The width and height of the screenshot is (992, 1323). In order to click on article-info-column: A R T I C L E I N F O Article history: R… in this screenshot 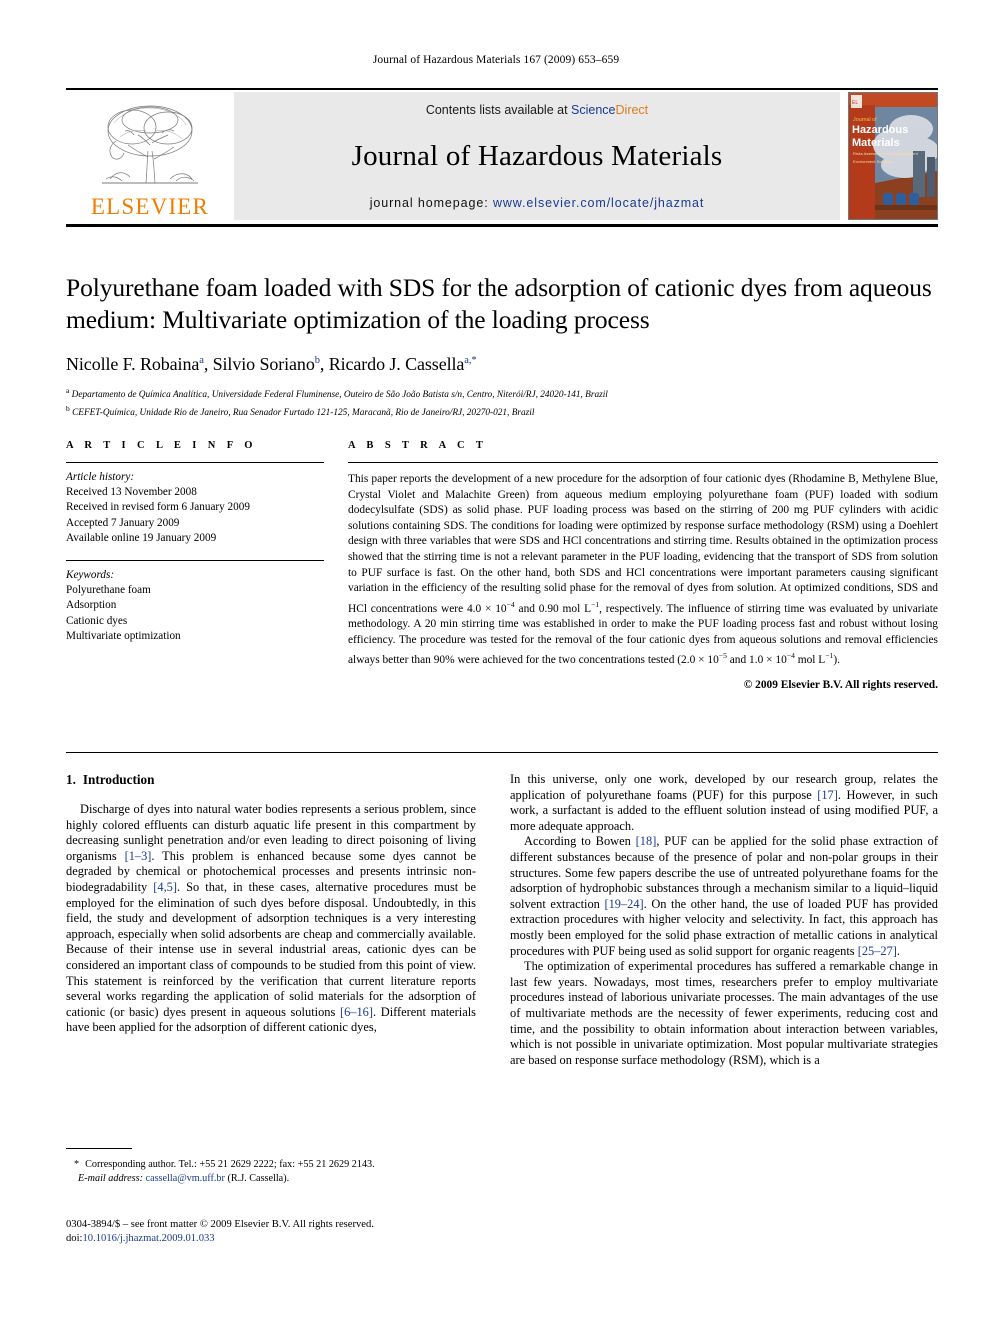, I will do `click(195, 542)`.